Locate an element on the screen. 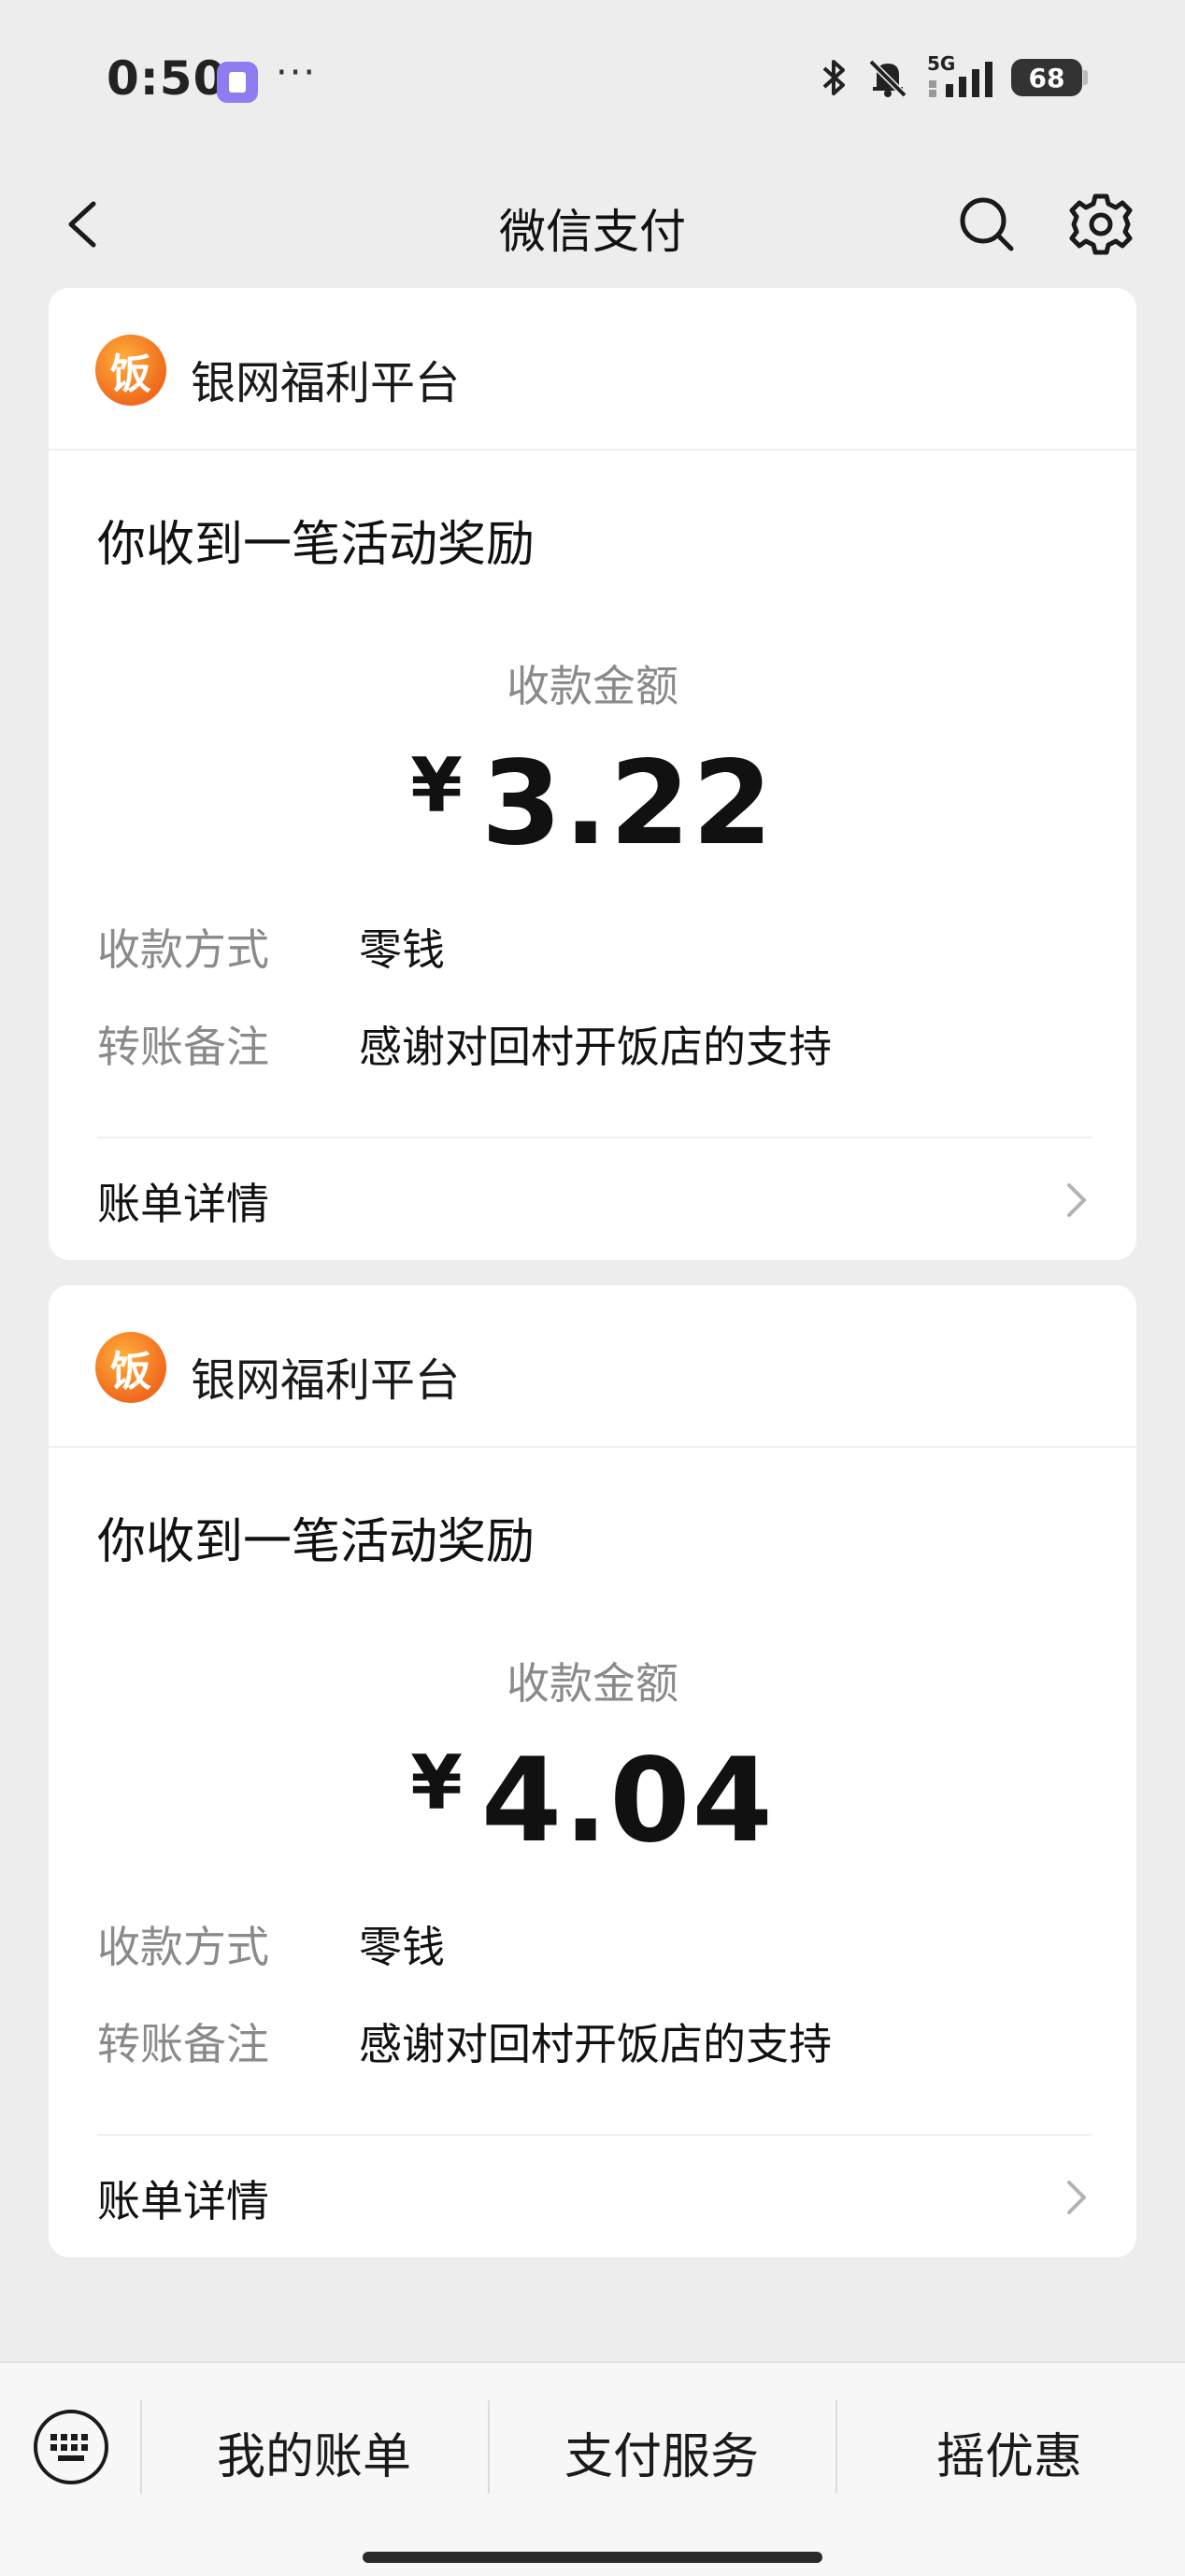 This screenshot has height=2576, width=1185. app-notification-icon is located at coordinates (237, 82).